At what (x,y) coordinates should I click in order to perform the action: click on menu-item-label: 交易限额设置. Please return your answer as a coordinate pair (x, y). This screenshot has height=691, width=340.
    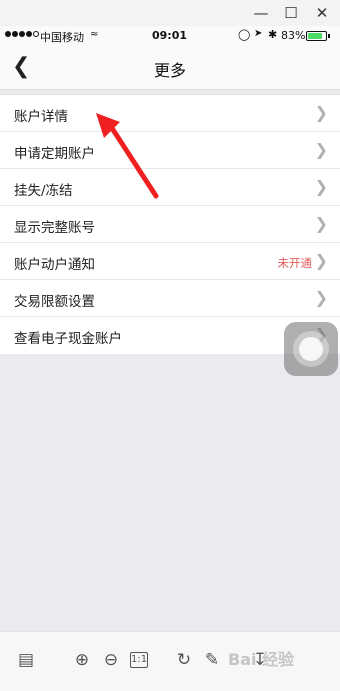
    Looking at the image, I should click on (54, 302).